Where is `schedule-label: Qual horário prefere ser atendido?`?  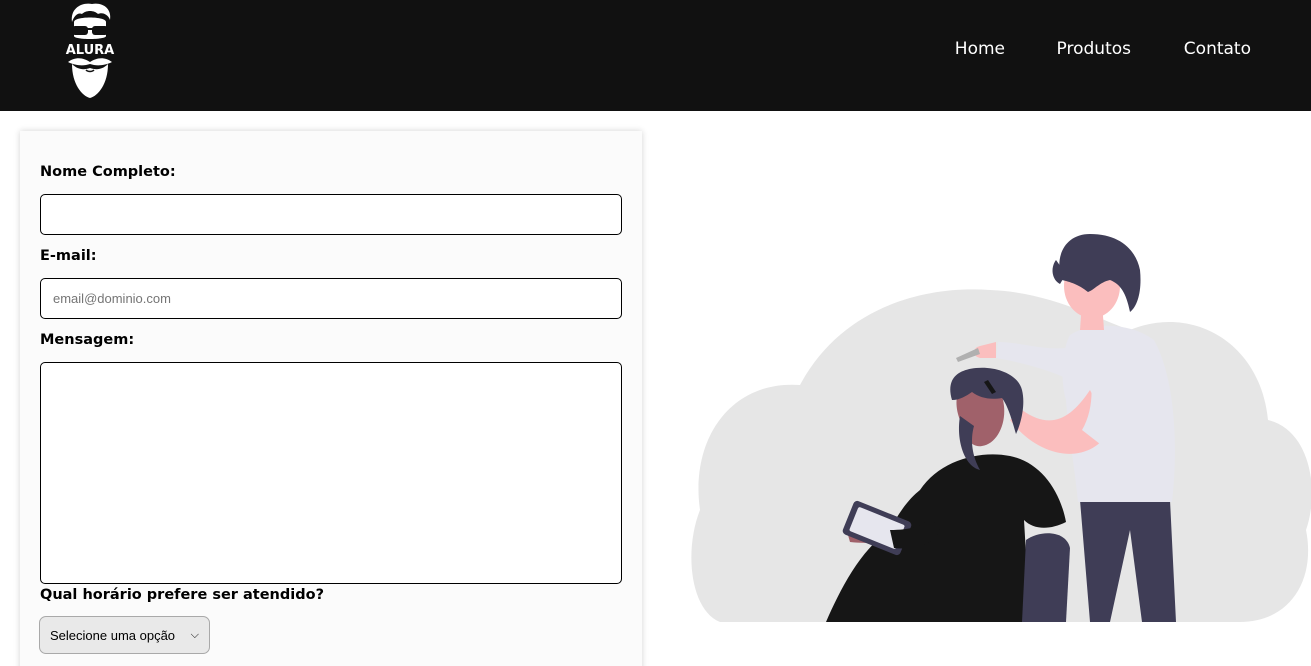
schedule-label: Qual horário prefere ser atendido? is located at coordinates (182, 595).